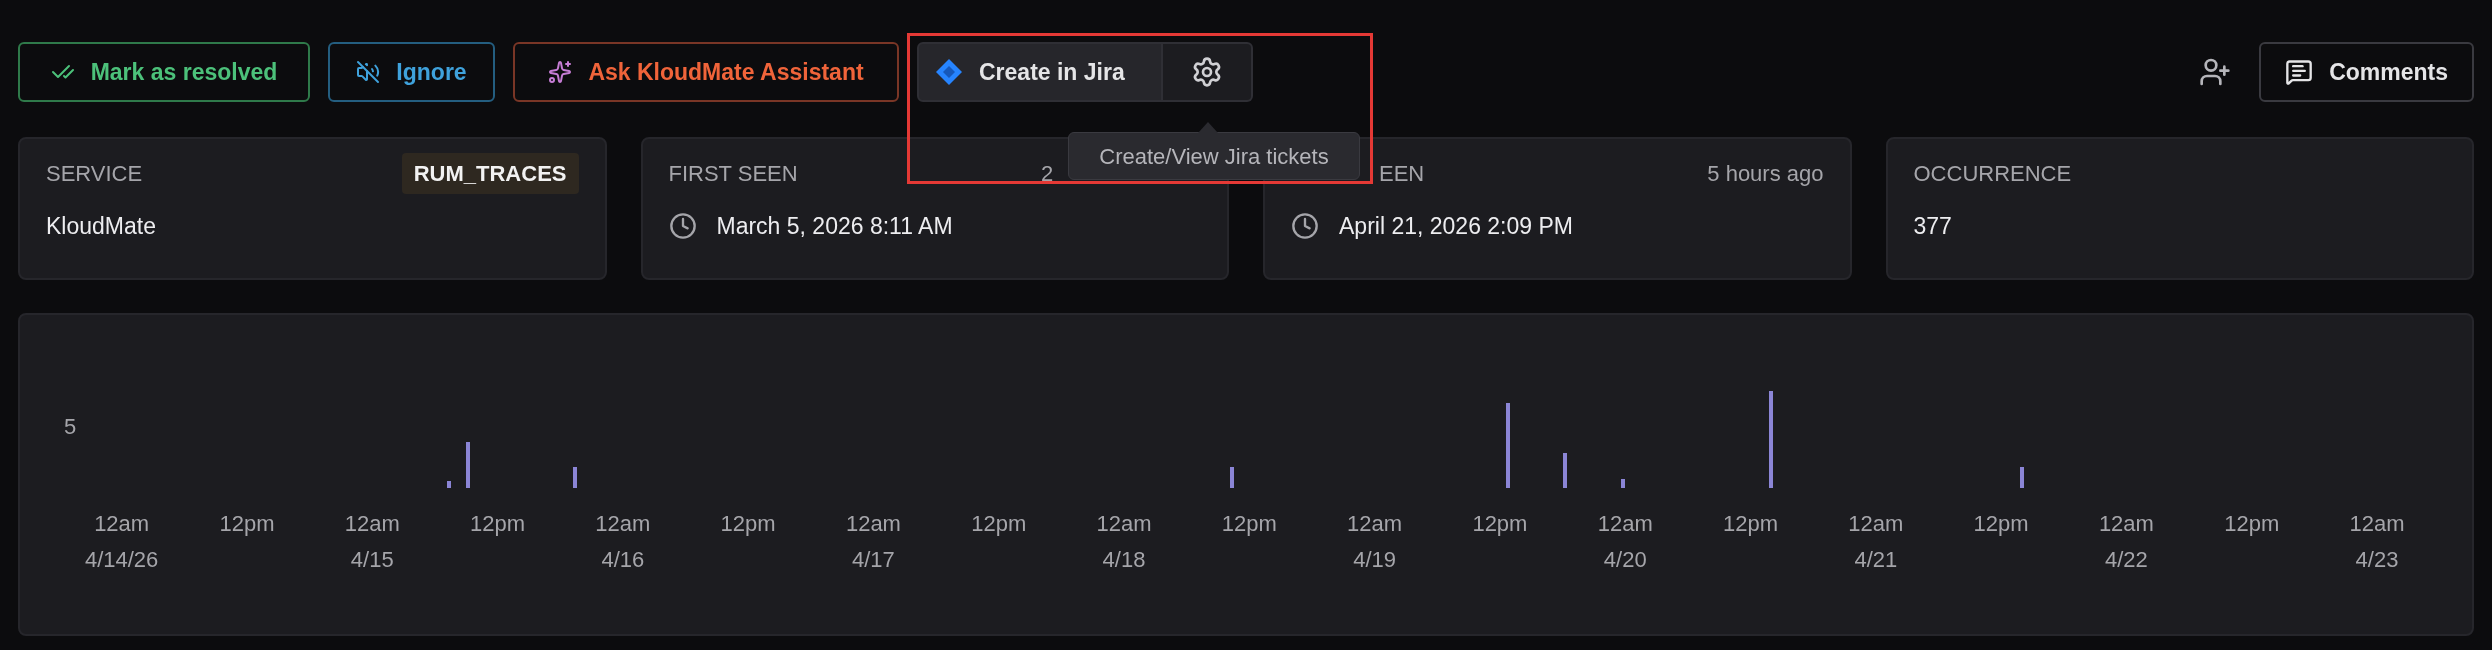 This screenshot has width=2492, height=650. What do you see at coordinates (1375, 560) in the screenshot?
I see `x-axis-label: 4/19` at bounding box center [1375, 560].